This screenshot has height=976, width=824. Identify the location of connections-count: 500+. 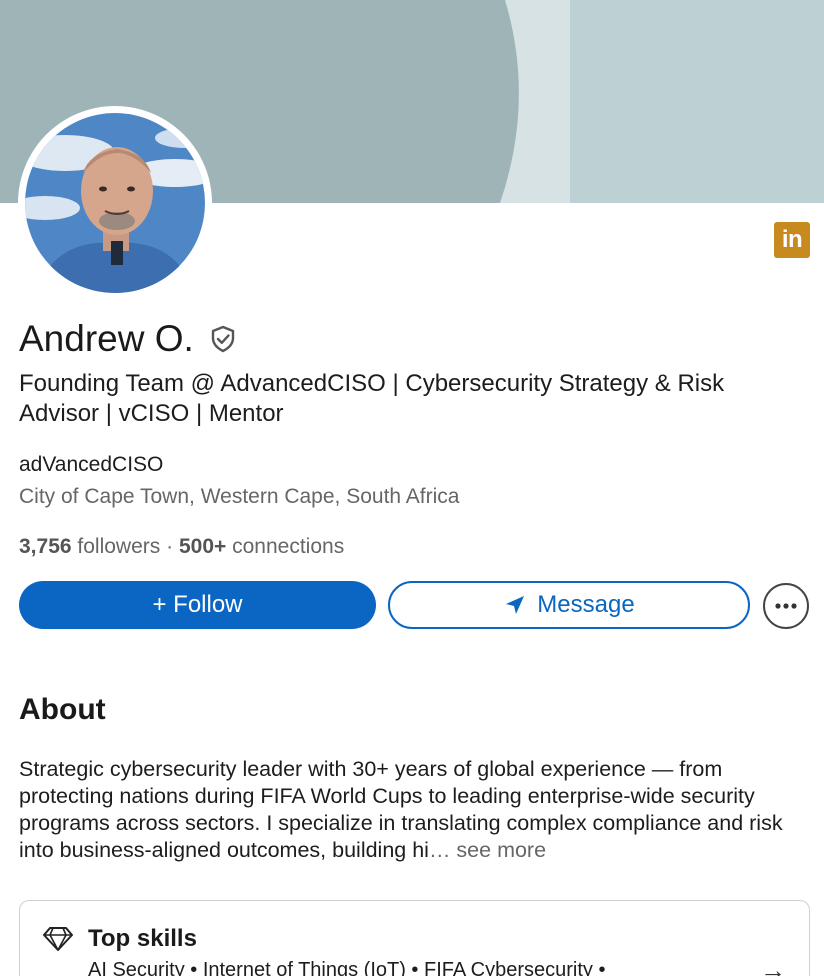
(202, 546).